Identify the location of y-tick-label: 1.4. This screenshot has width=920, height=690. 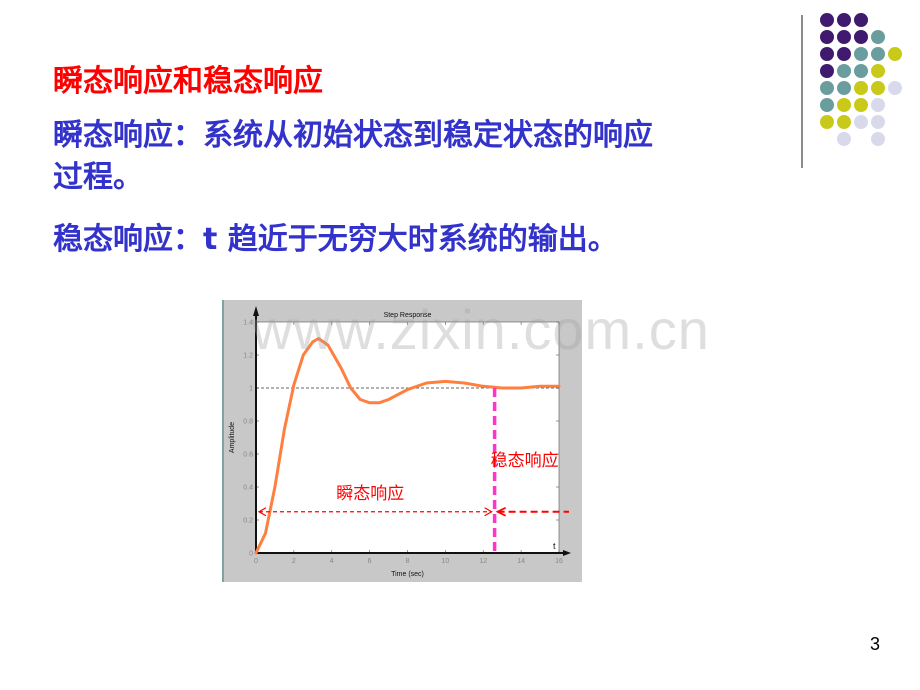
(248, 323).